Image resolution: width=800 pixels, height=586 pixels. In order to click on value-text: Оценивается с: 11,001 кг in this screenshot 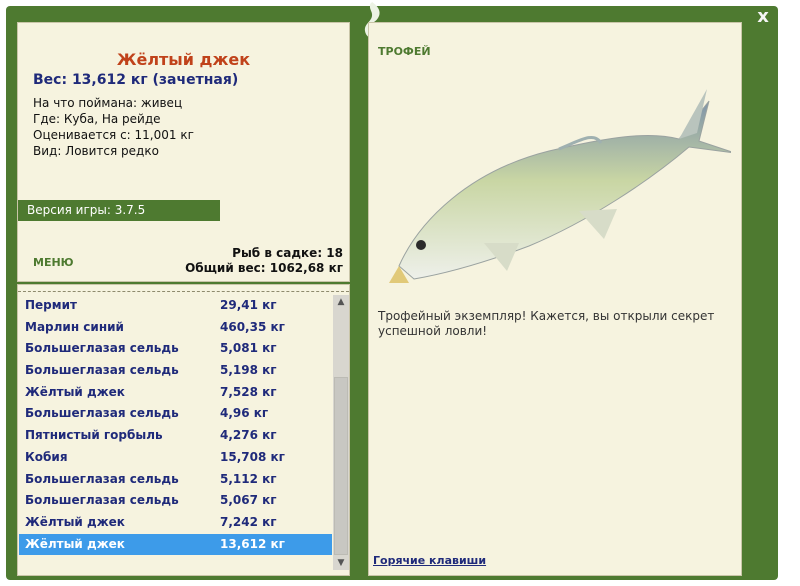, I will do `click(113, 135)`.